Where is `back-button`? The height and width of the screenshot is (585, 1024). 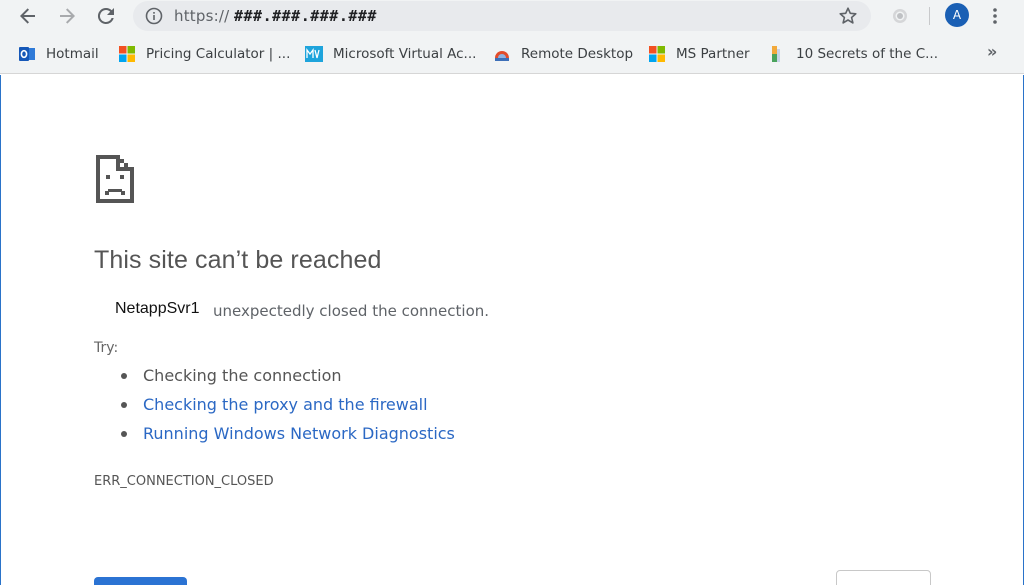 back-button is located at coordinates (28, 16).